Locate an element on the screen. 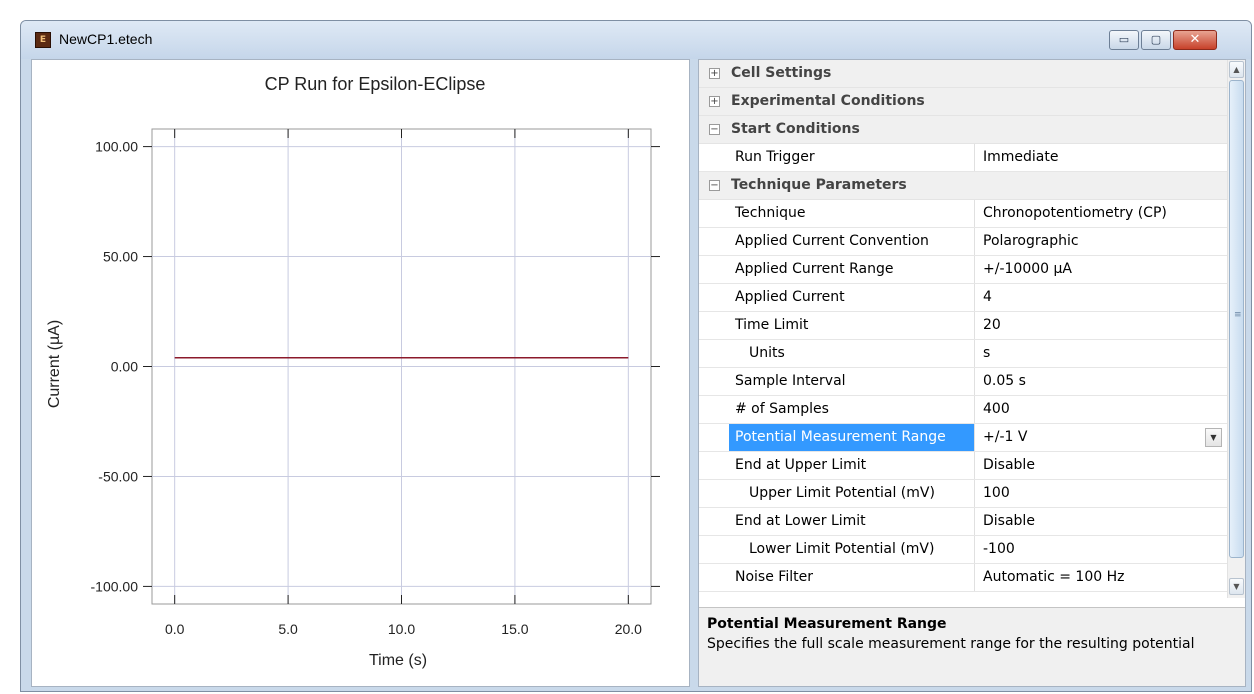 The image size is (1254, 694). property-grid-scrollbar: ▲ ≡ ▼ is located at coordinates (1236, 329).